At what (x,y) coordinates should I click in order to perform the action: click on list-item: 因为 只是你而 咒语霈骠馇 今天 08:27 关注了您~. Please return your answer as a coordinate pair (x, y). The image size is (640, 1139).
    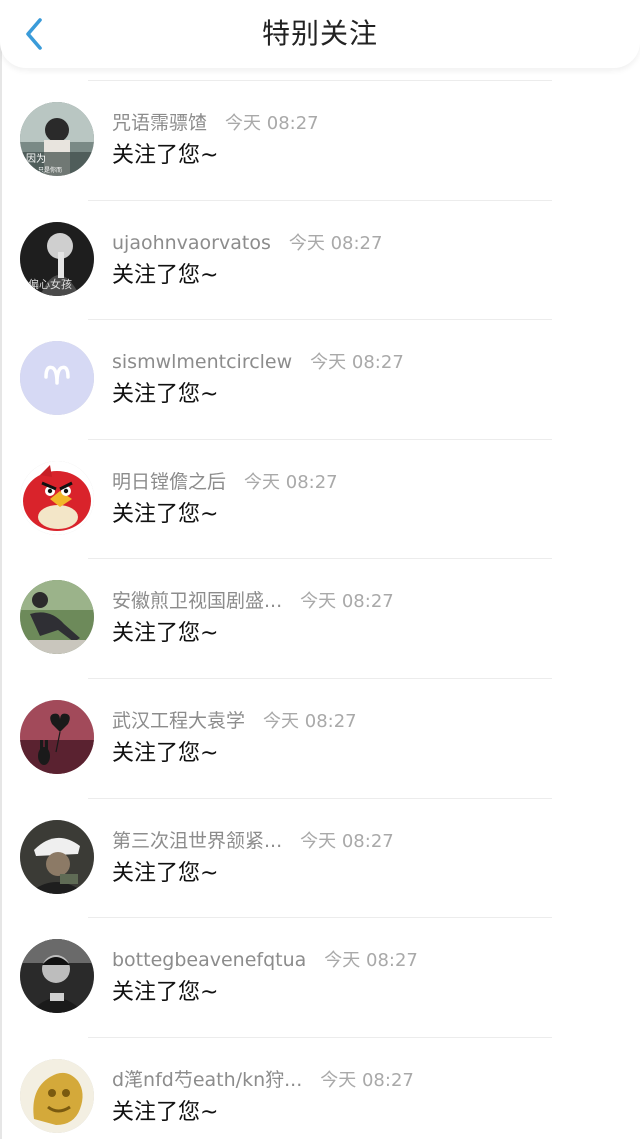
    Looking at the image, I should click on (320, 140).